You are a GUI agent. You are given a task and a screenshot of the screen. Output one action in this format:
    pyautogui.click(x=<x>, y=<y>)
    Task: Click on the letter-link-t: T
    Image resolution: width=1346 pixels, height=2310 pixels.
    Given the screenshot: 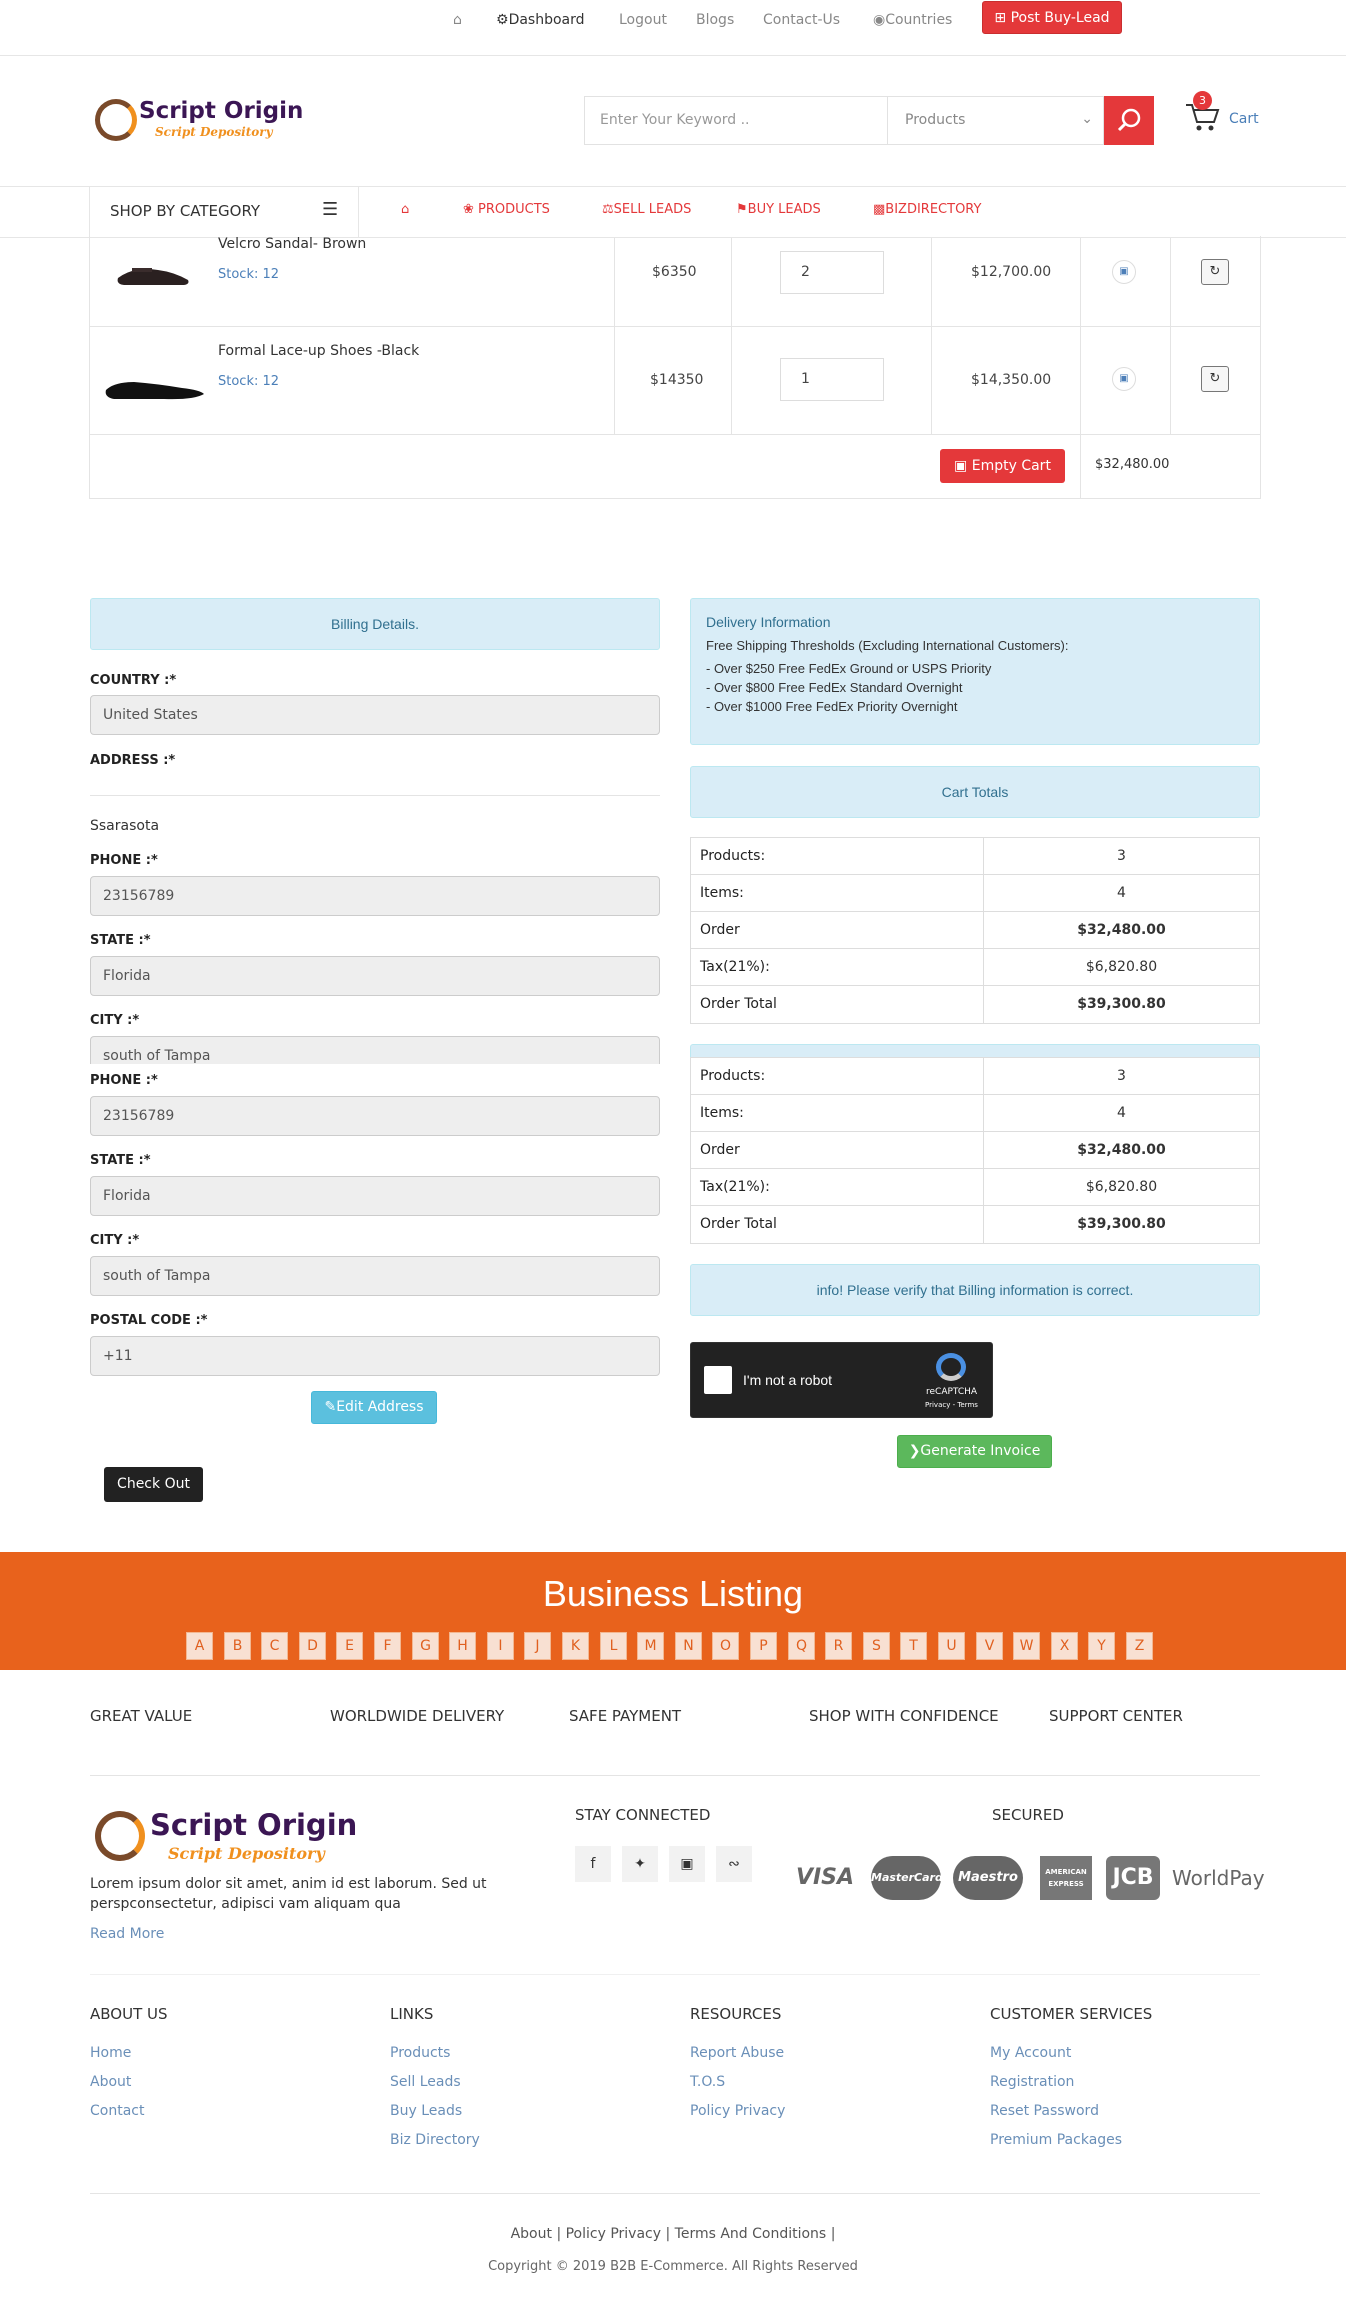 What is the action you would take?
    pyautogui.click(x=913, y=1646)
    